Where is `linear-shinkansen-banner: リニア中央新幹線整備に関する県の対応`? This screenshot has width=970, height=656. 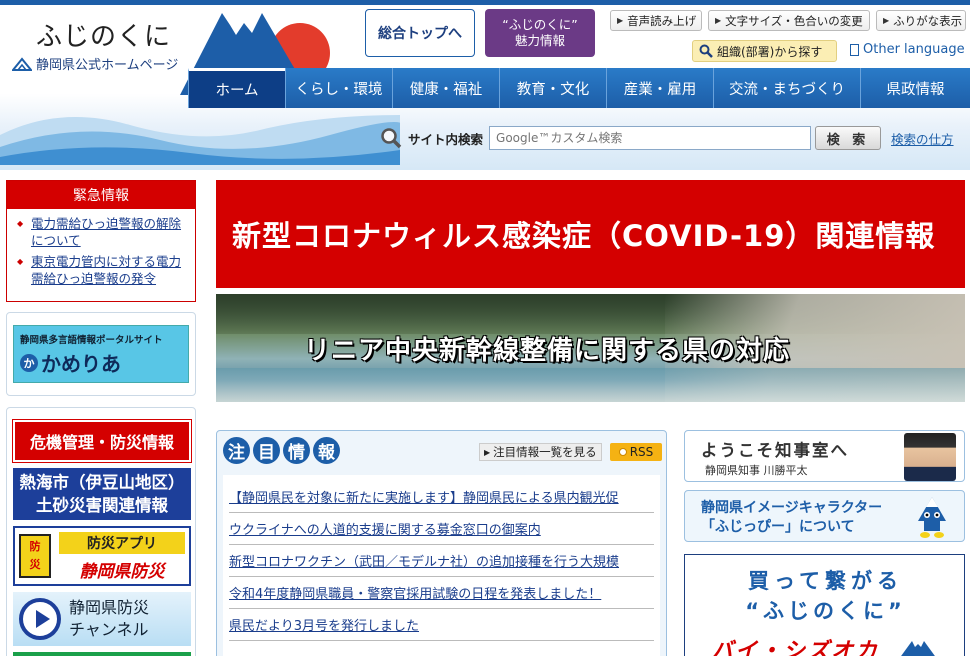 linear-shinkansen-banner: リニア中央新幹線整備に関する県の対応 is located at coordinates (590, 348).